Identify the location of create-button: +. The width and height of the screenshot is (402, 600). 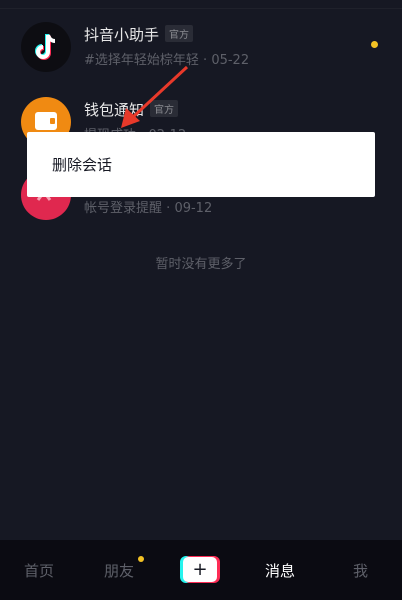
(200, 569).